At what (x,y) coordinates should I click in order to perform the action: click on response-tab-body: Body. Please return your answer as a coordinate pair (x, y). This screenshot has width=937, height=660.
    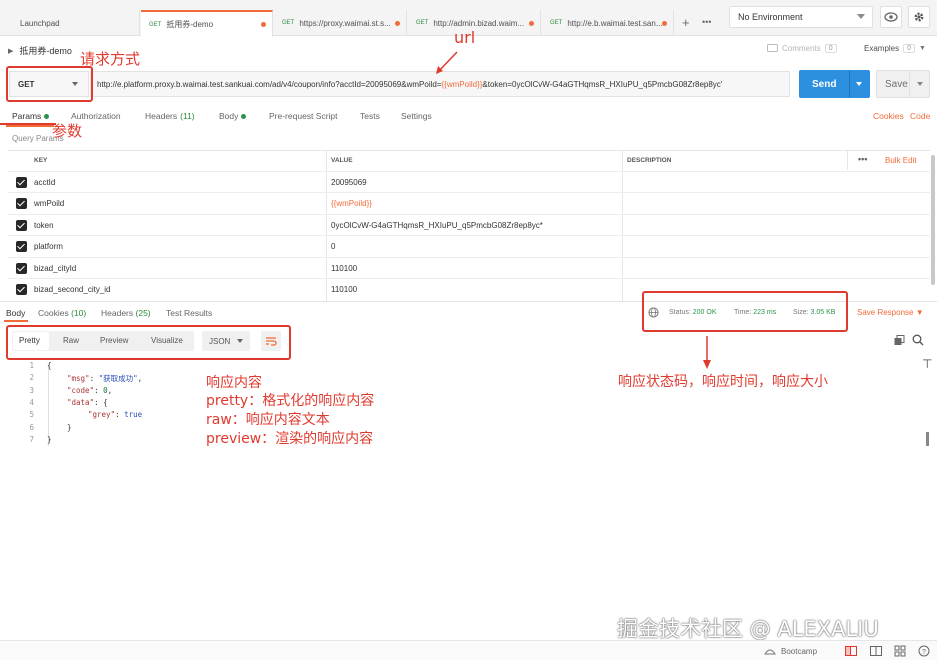
    Looking at the image, I should click on (15, 313).